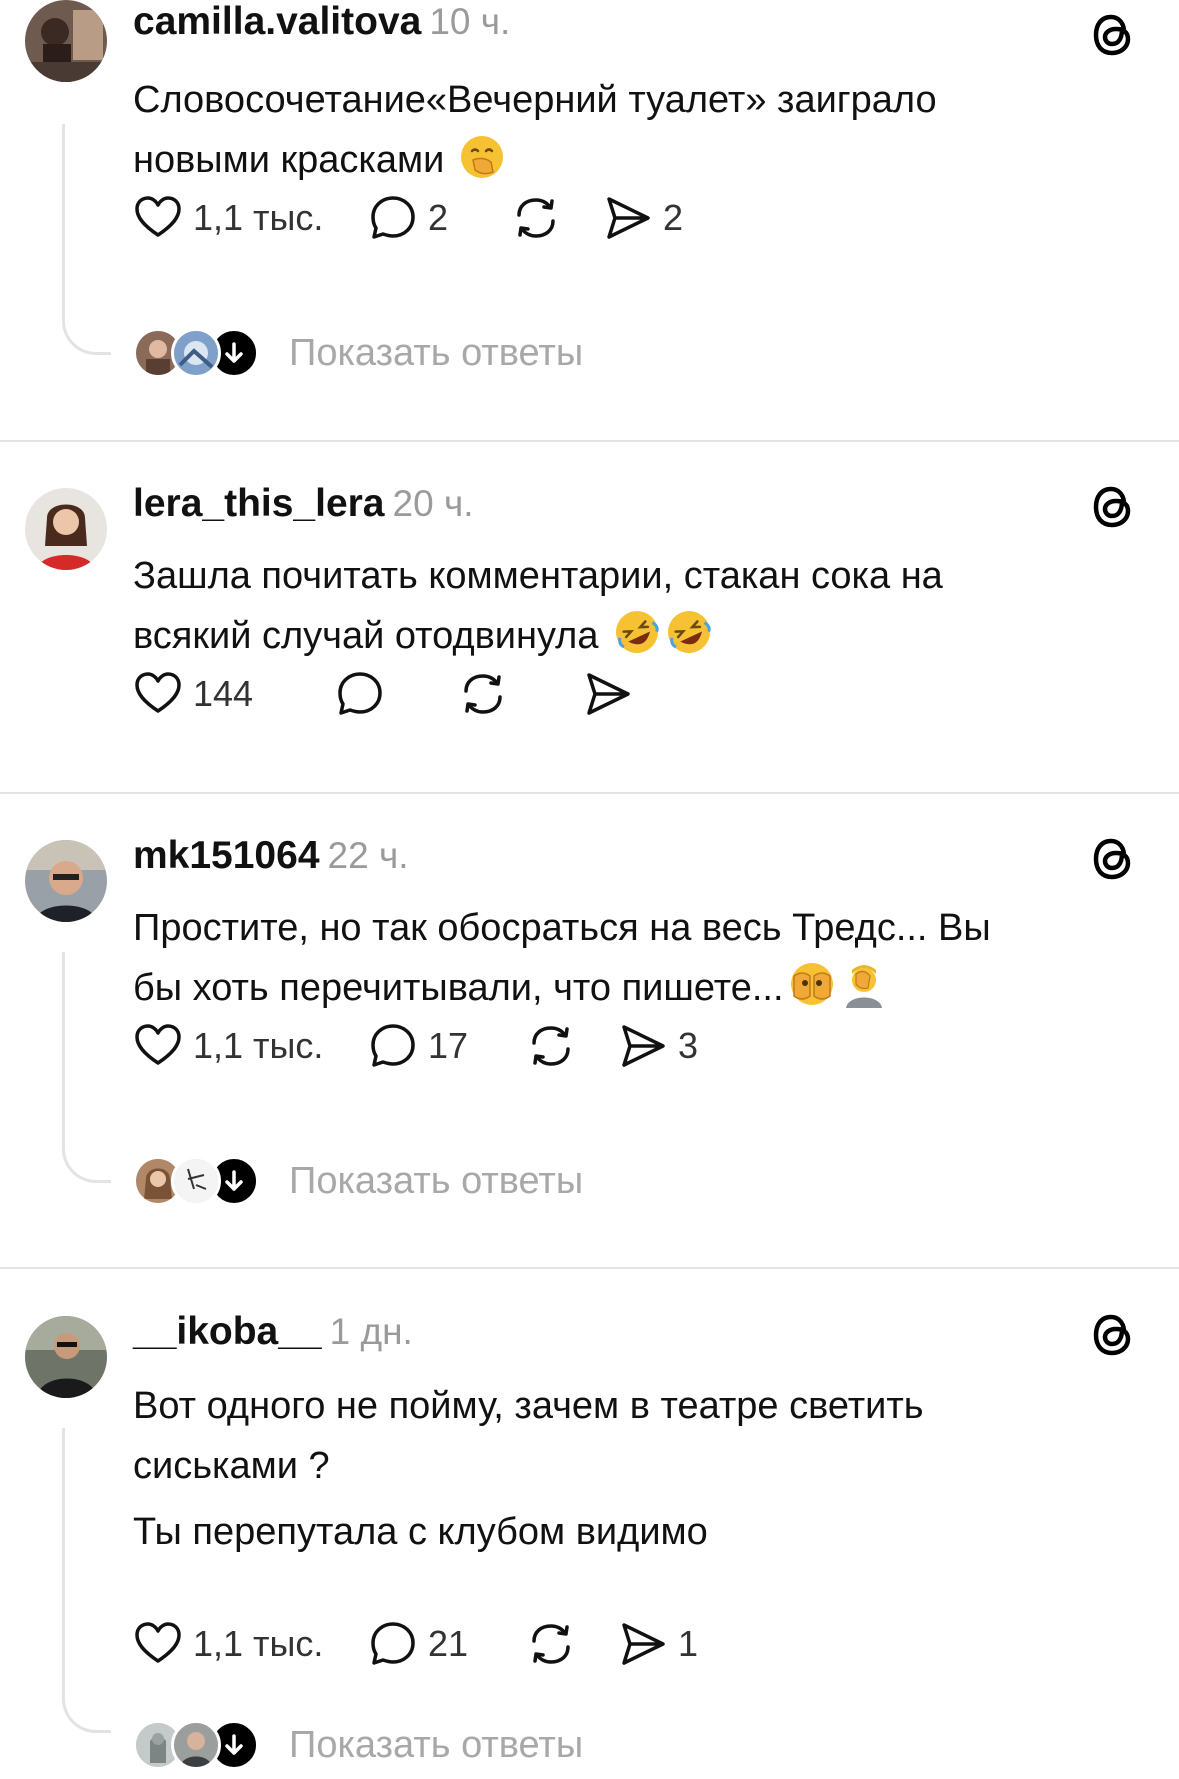  I want to click on timestamp: 22 ч., so click(368, 855).